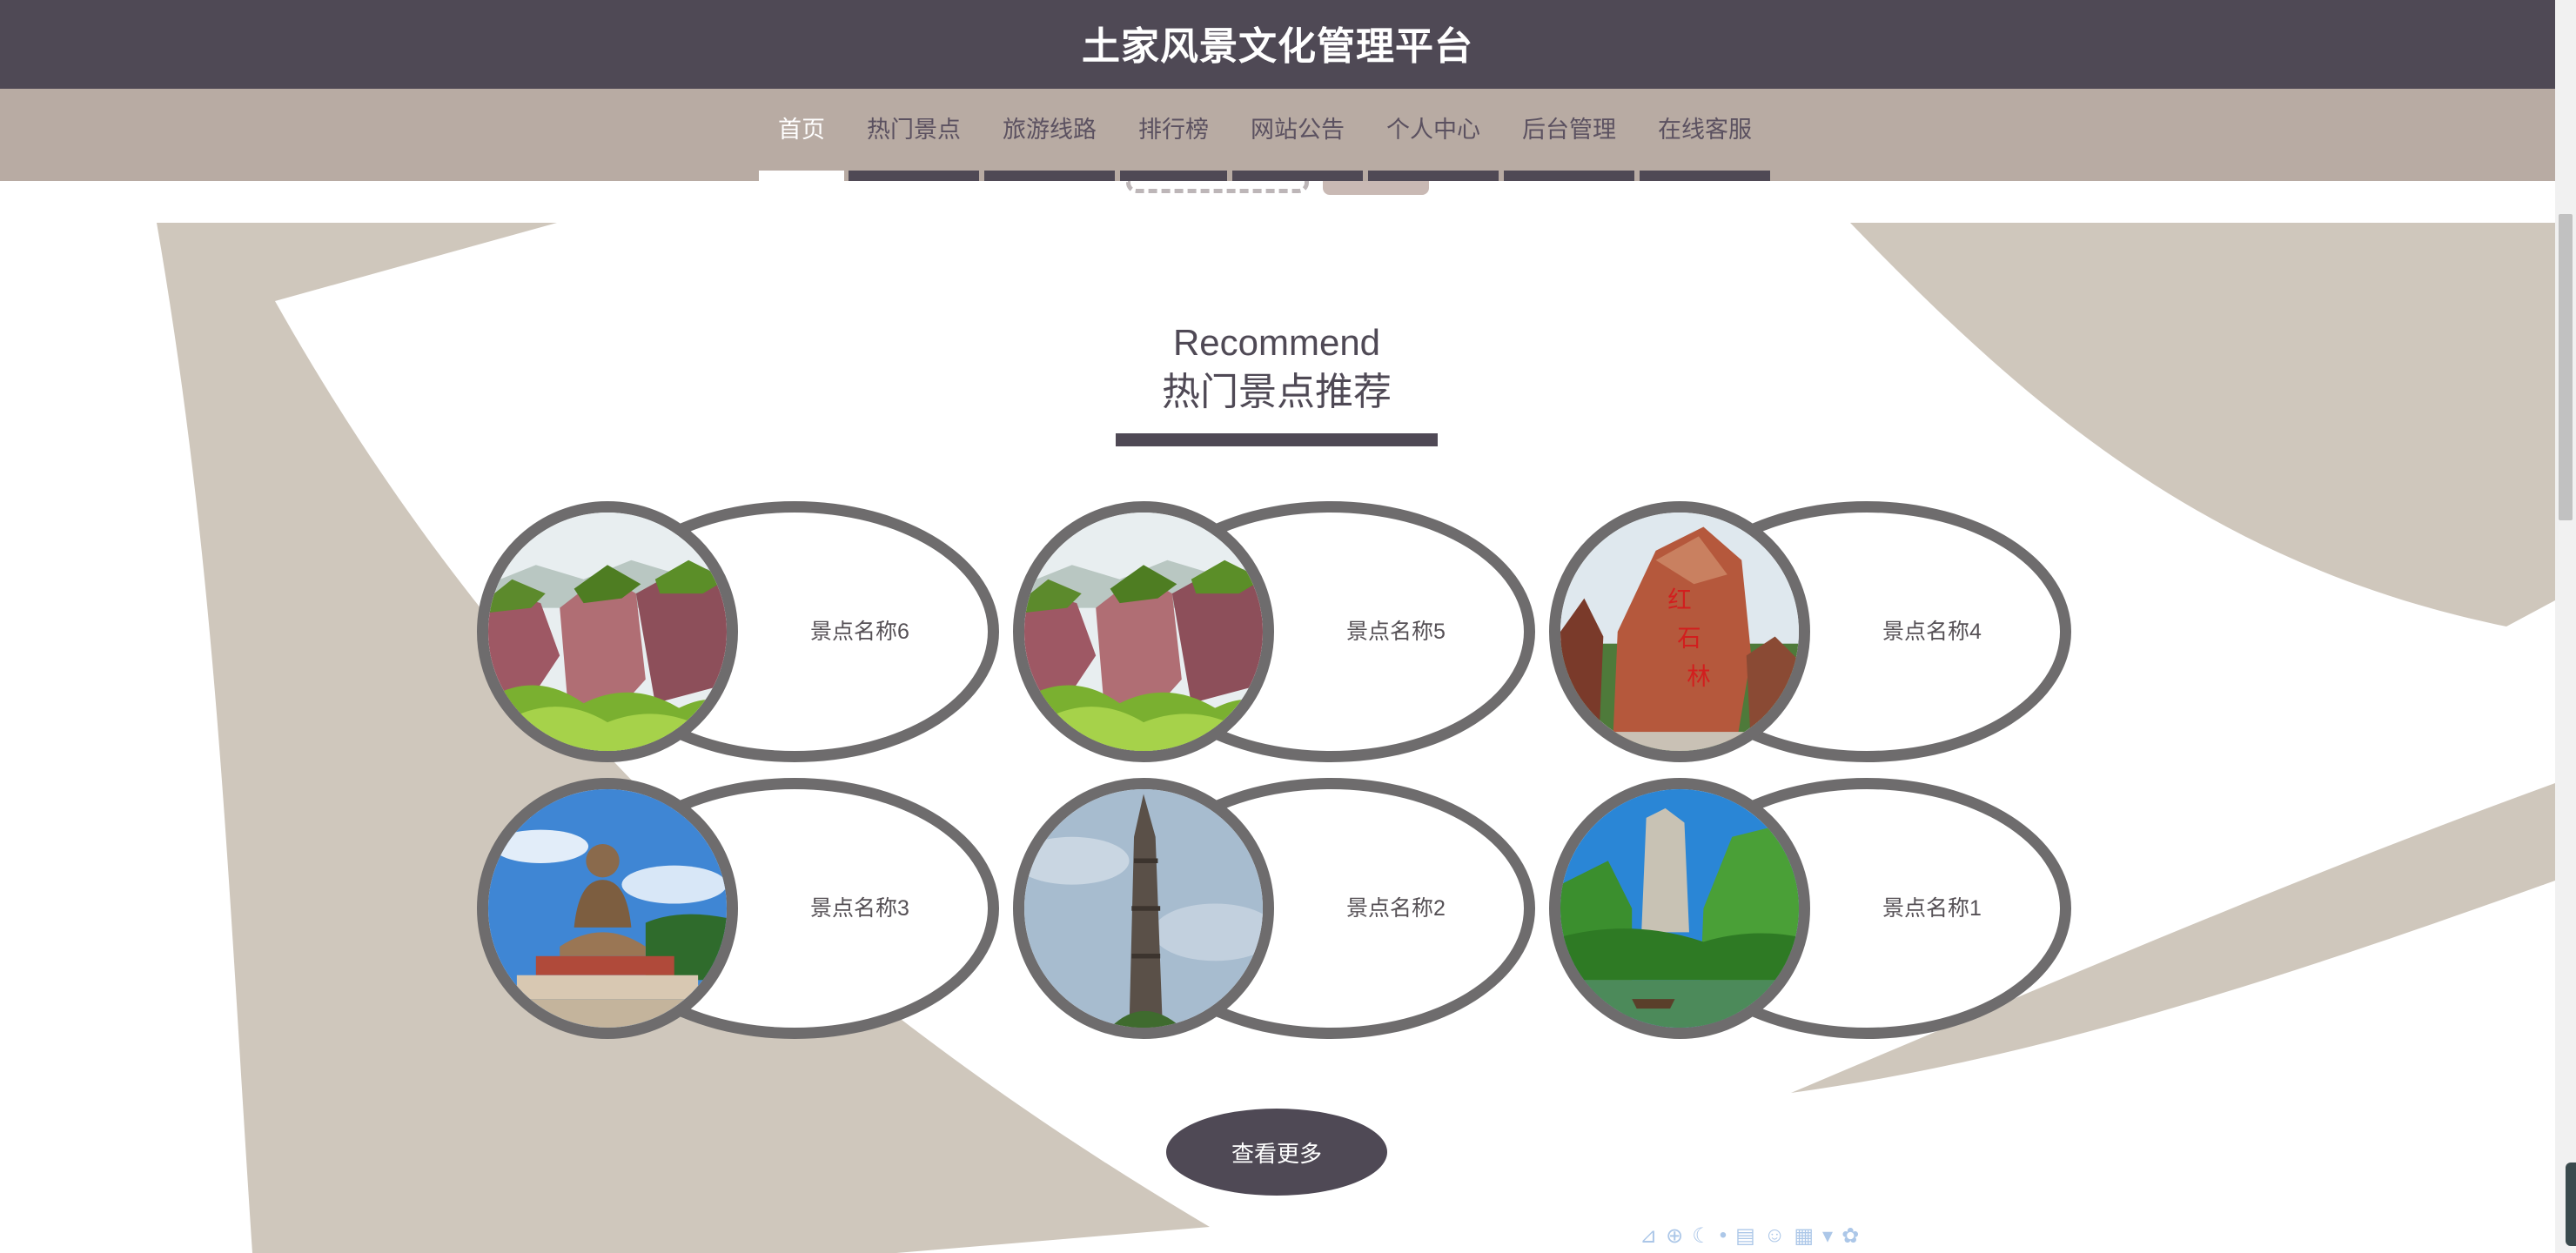 Image resolution: width=2576 pixels, height=1253 pixels. What do you see at coordinates (2571, 1204) in the screenshot?
I see `edge-side-widget` at bounding box center [2571, 1204].